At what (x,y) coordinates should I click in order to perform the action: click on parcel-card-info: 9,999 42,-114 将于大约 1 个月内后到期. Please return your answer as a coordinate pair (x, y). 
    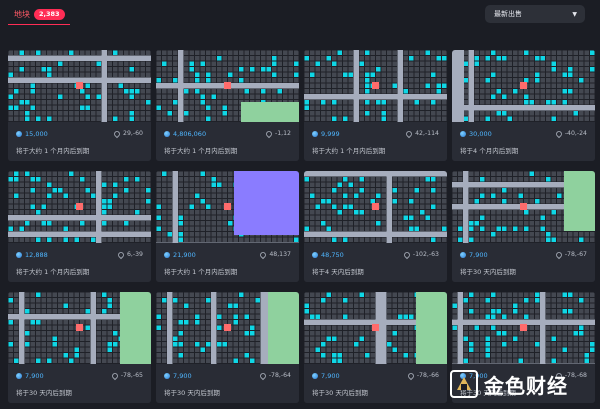
    Looking at the image, I should click on (375, 141).